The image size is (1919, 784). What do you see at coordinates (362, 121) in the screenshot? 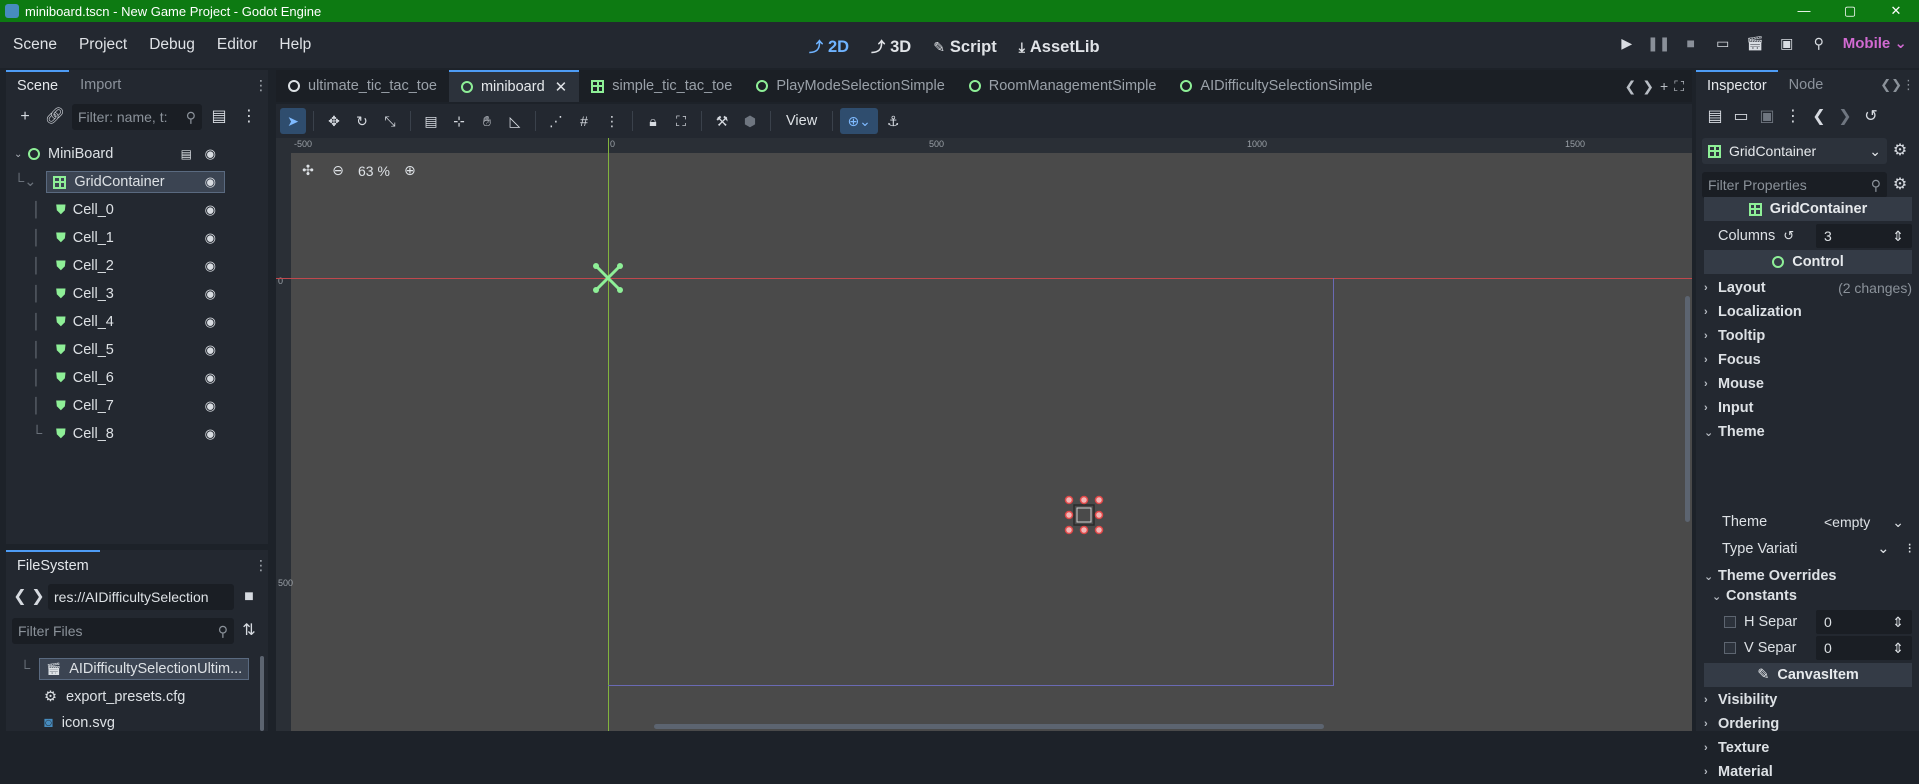
I see `rotate-mode-icon: ↻` at bounding box center [362, 121].